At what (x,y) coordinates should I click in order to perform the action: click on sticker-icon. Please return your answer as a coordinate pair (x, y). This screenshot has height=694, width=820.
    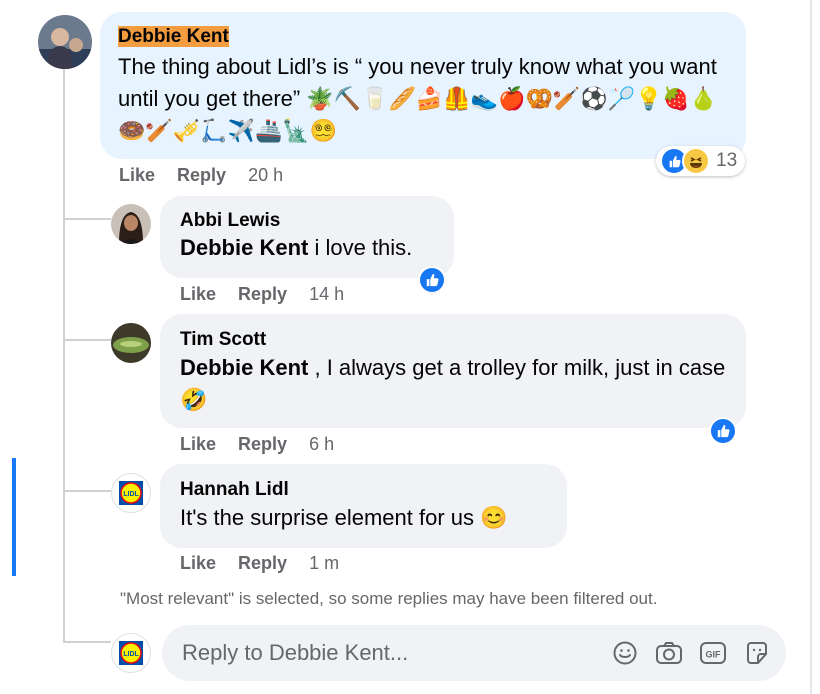
    Looking at the image, I should click on (757, 653).